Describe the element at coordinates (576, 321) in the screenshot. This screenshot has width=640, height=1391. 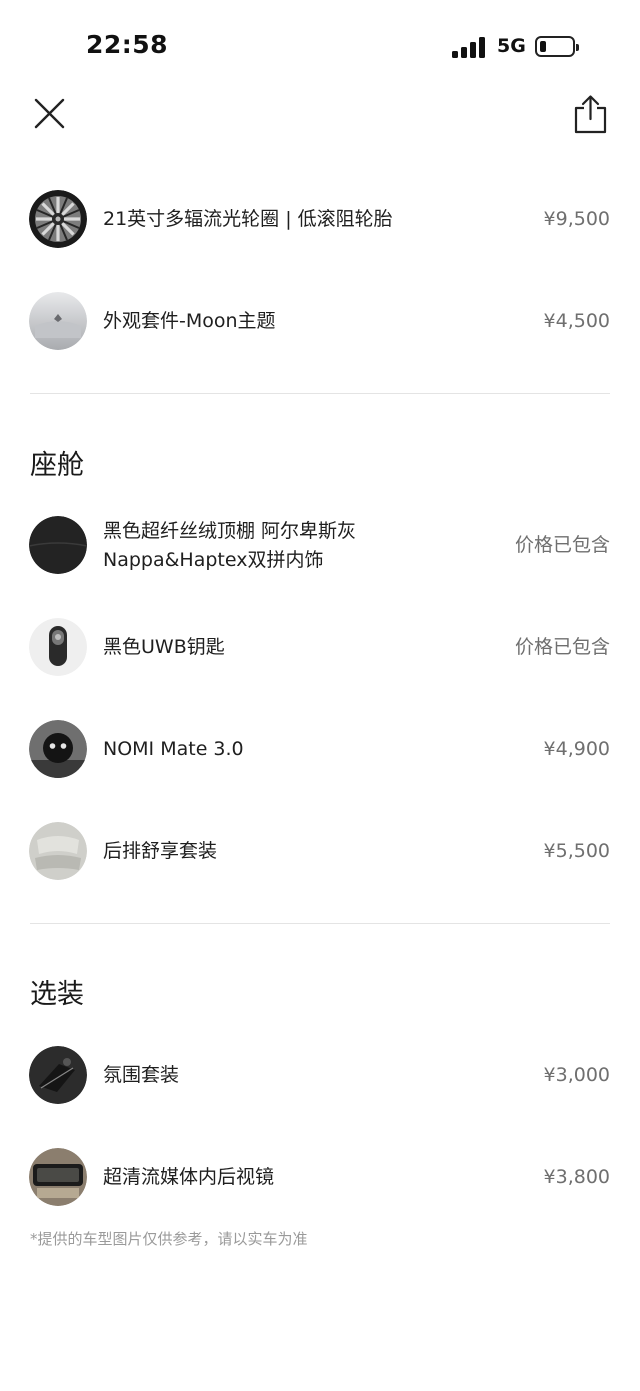
I see `item-price: ¥4,500` at that location.